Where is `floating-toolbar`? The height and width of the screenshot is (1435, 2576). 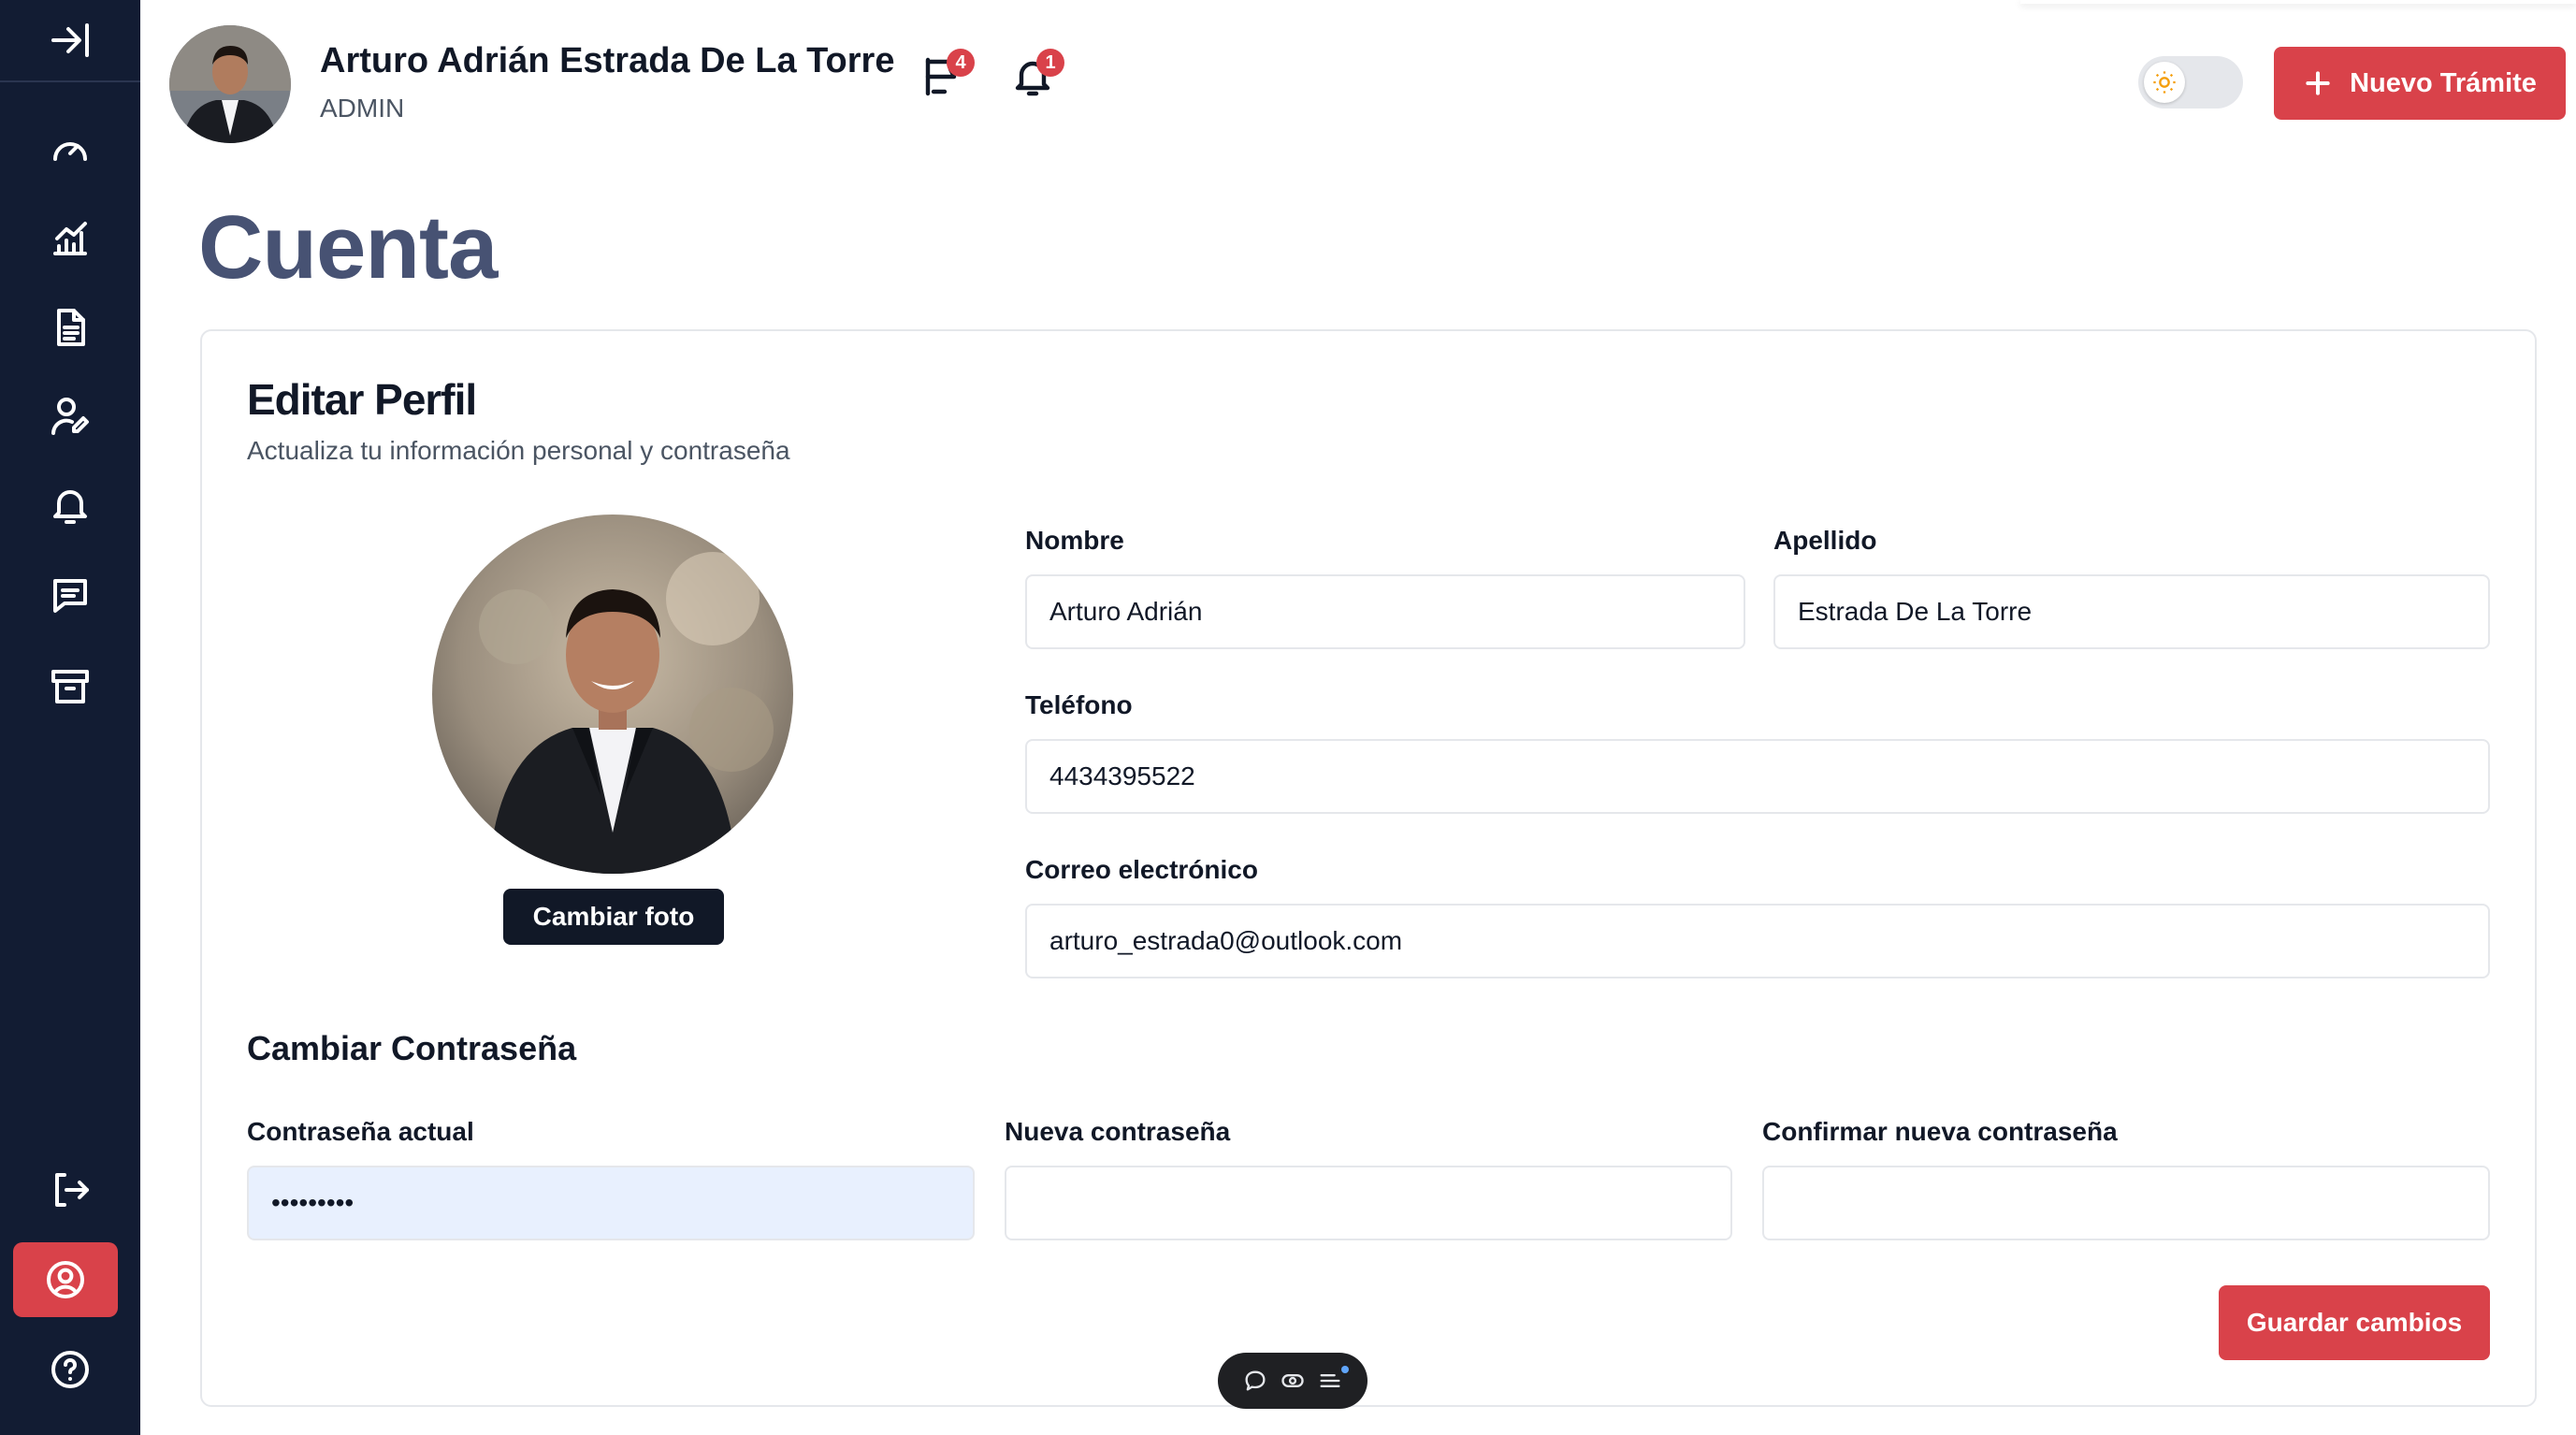 floating-toolbar is located at coordinates (1293, 1381).